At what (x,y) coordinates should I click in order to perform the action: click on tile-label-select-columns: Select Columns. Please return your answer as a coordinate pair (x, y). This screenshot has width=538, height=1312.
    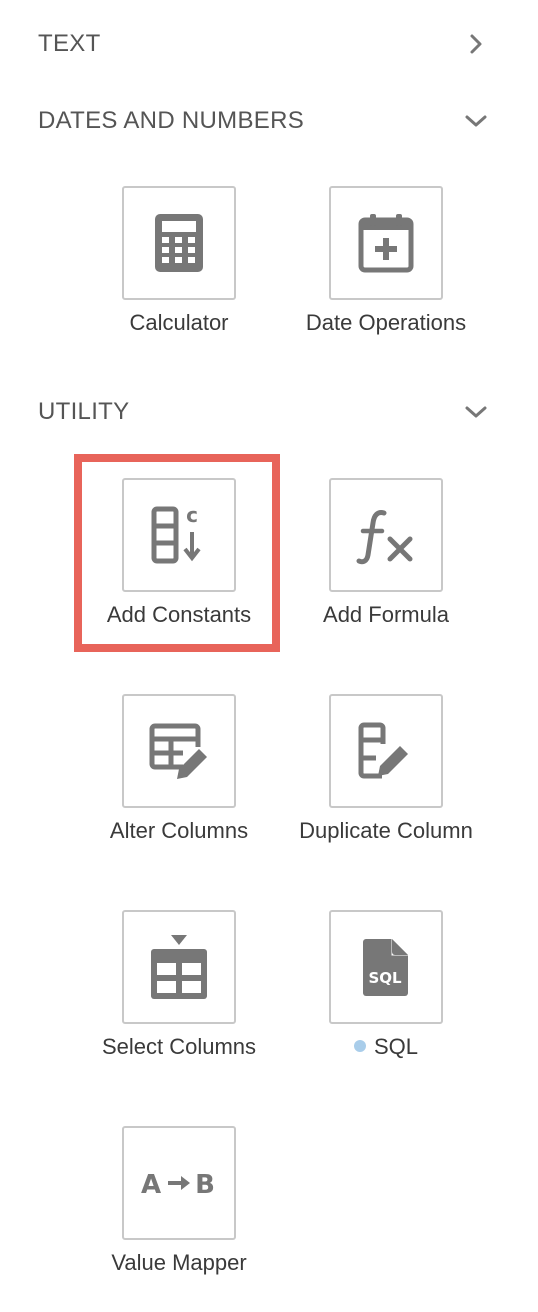
    Looking at the image, I should click on (179, 1046).